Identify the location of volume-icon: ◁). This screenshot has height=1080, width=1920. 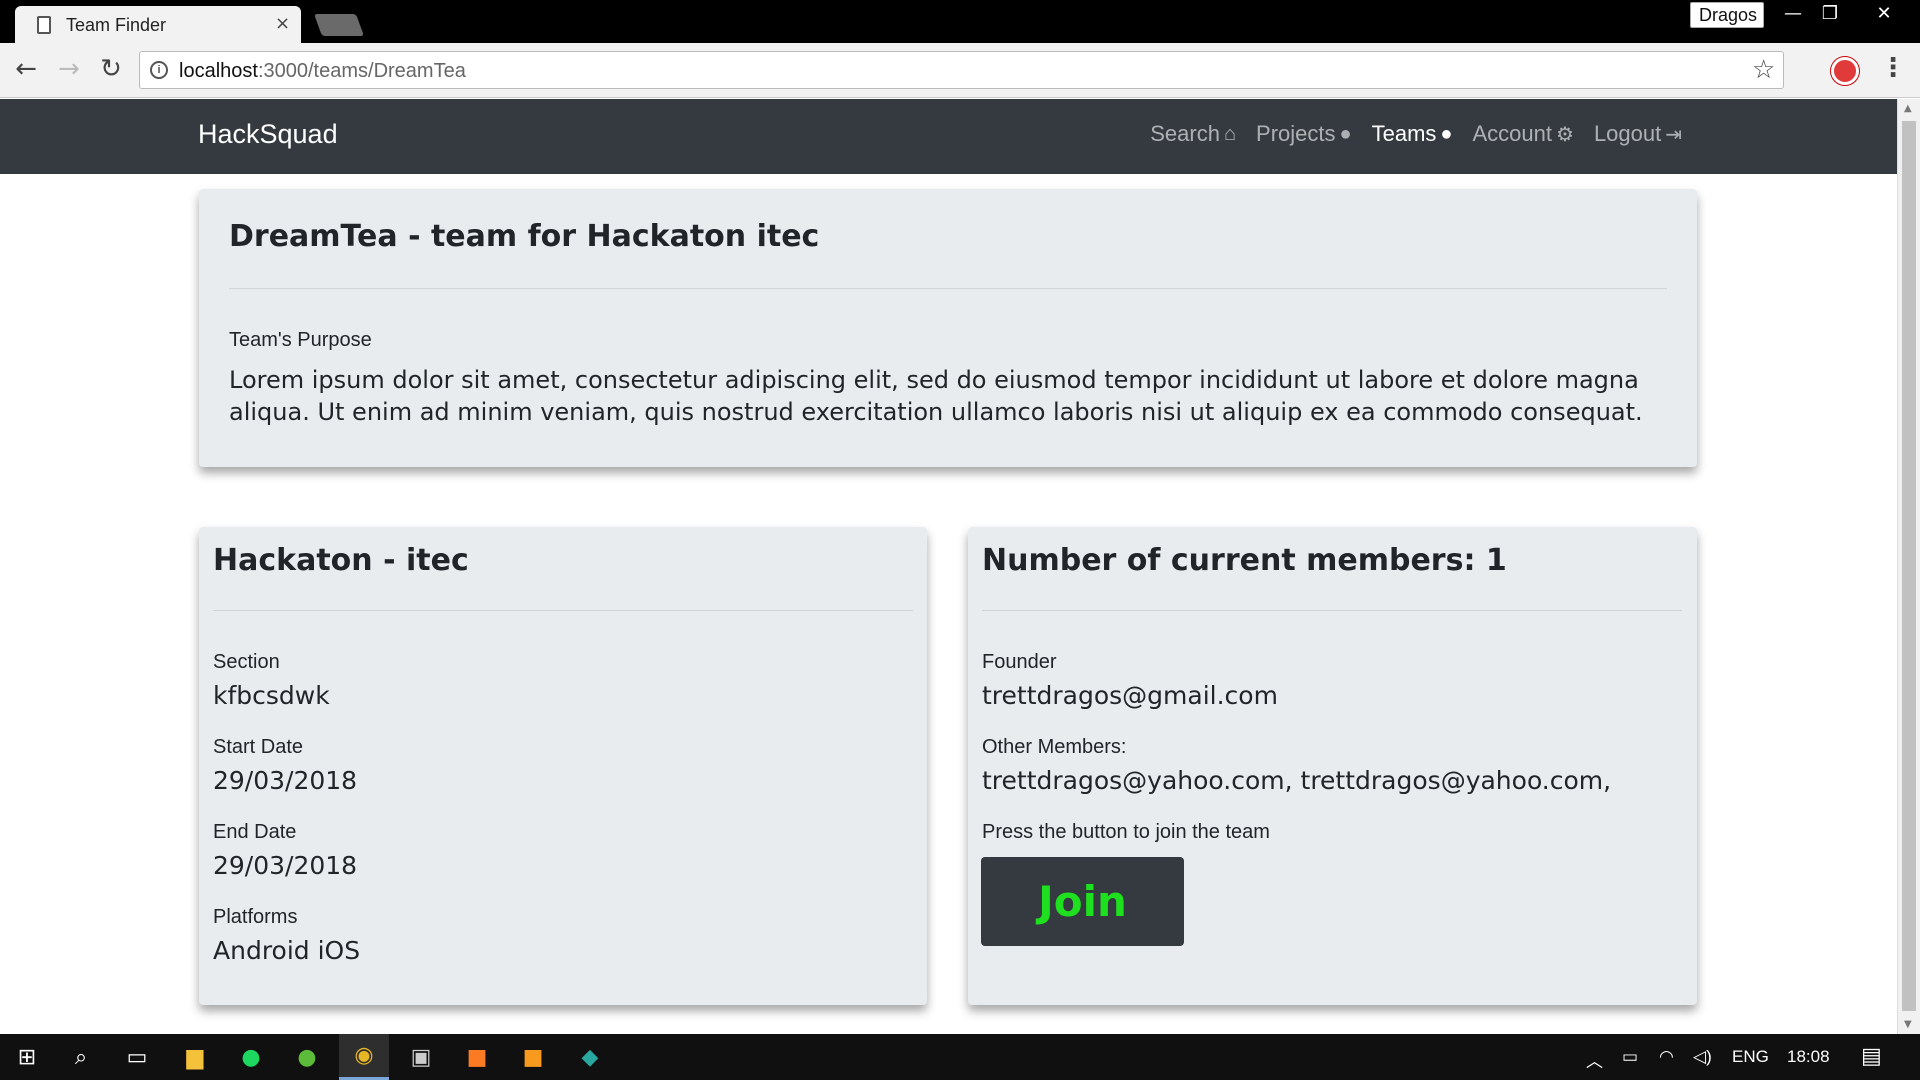
(1702, 1057).